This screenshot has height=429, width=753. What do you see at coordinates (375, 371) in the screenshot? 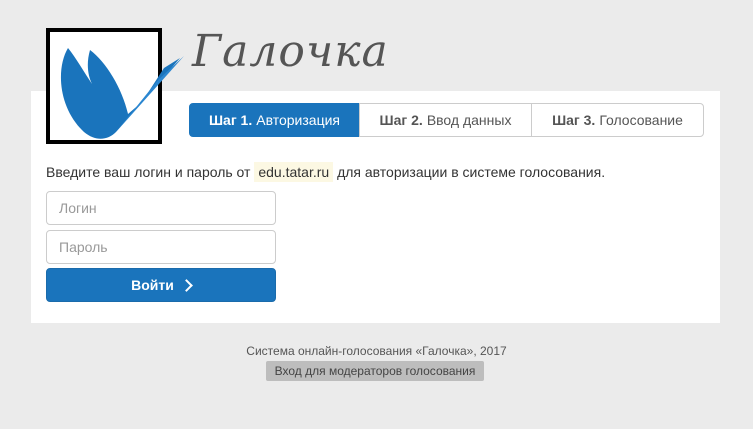
I see `moderator-login-link: Вход для модераторов голосования` at bounding box center [375, 371].